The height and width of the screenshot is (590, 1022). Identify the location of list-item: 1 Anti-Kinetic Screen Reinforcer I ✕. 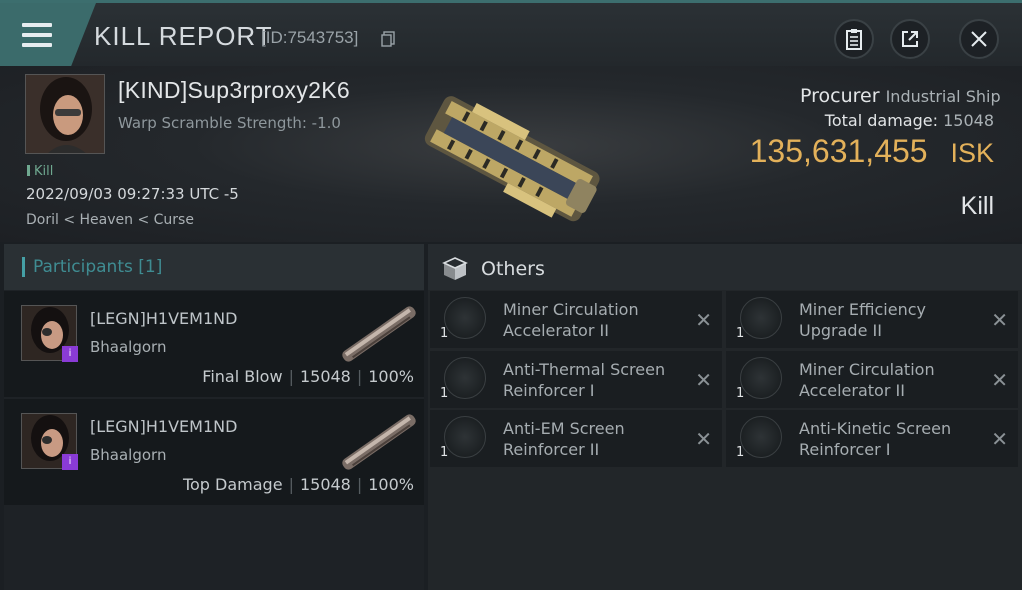
(872, 438).